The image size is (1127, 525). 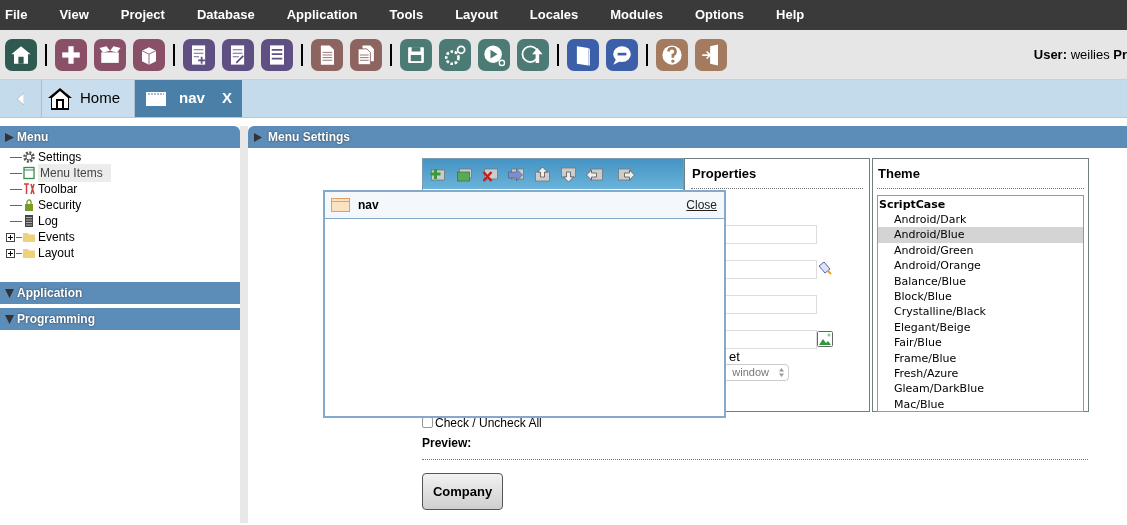 I want to click on delete-icon, so click(x=490, y=174).